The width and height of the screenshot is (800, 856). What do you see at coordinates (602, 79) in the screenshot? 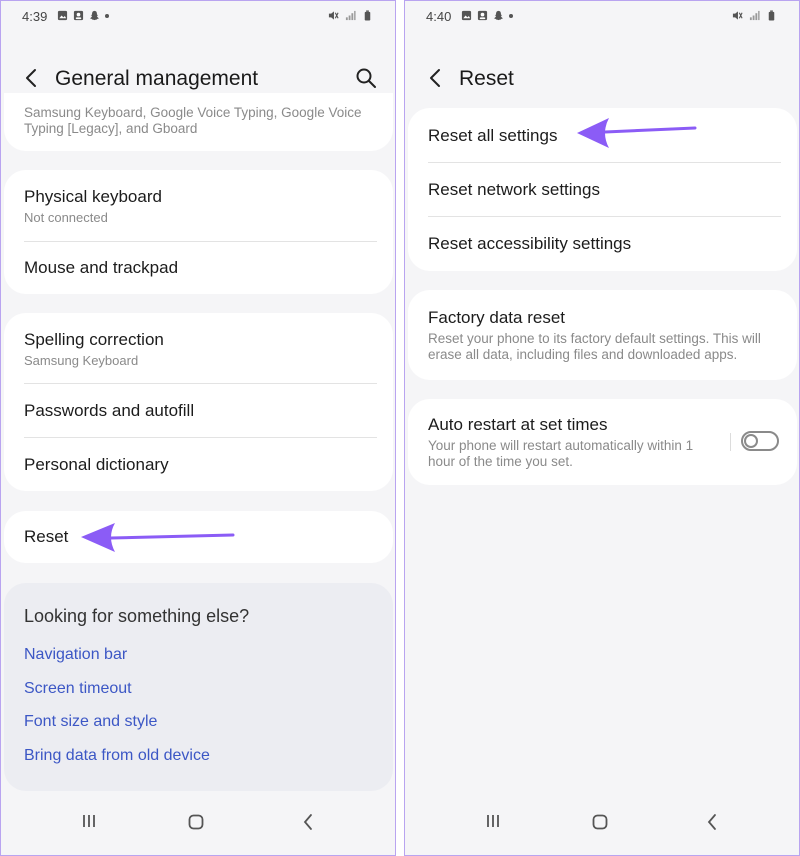
I see `app-bar: Reset` at bounding box center [602, 79].